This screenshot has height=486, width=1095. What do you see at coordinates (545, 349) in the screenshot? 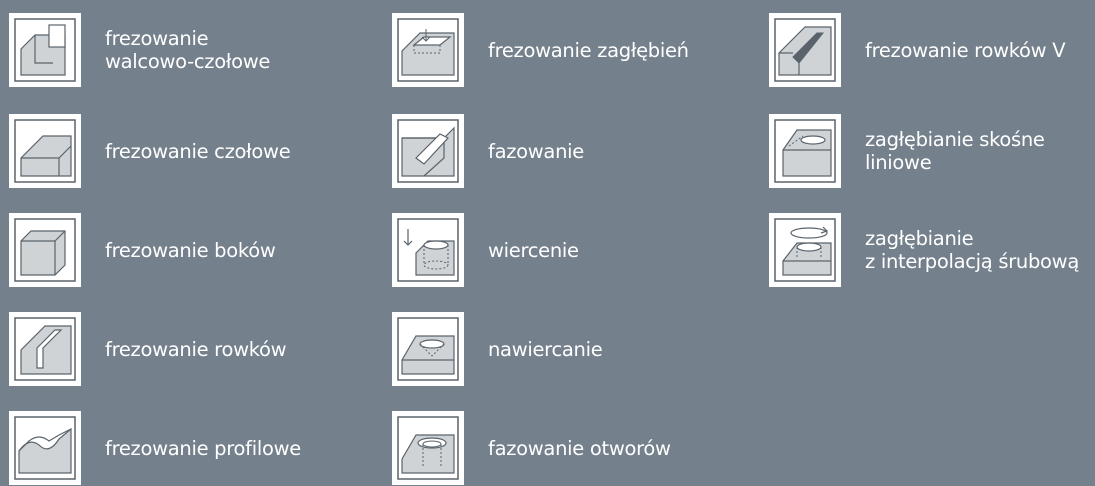
I see `operation-label: nawiercanie` at bounding box center [545, 349].